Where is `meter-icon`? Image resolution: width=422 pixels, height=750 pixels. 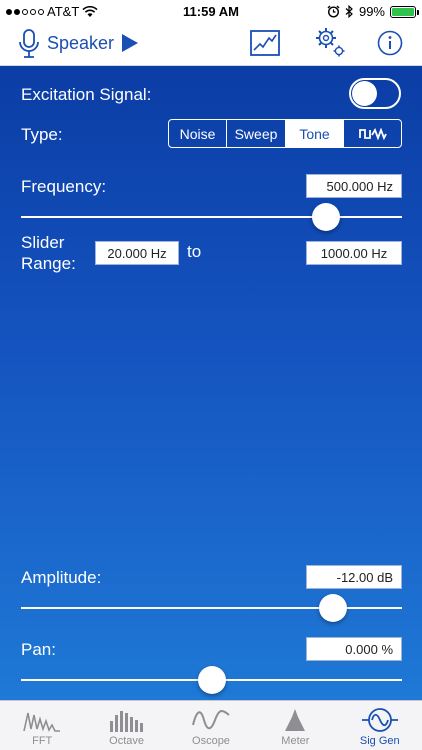 meter-icon is located at coordinates (295, 720).